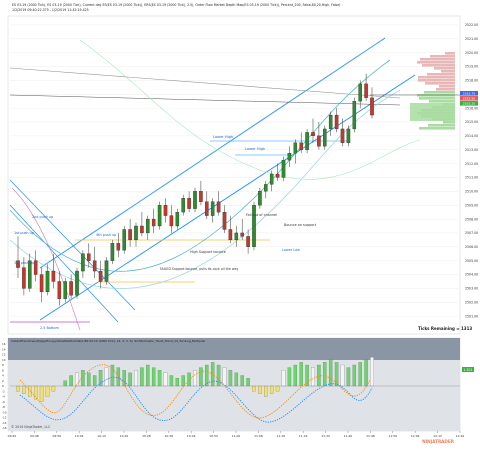 The image size is (480, 451). What do you see at coordinates (3, 402) in the screenshot?
I see `indicator-tick-label: -6` at bounding box center [3, 402].